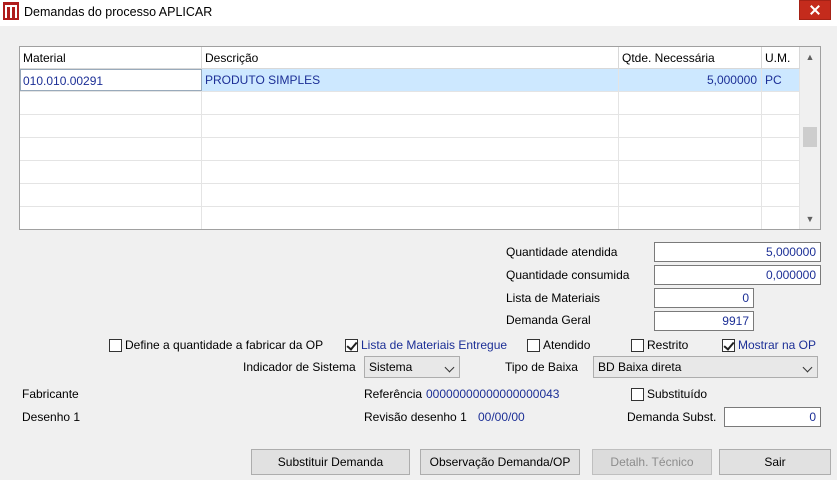 The height and width of the screenshot is (480, 837). I want to click on qtd-atendida-field: 5,000000, so click(737, 252).